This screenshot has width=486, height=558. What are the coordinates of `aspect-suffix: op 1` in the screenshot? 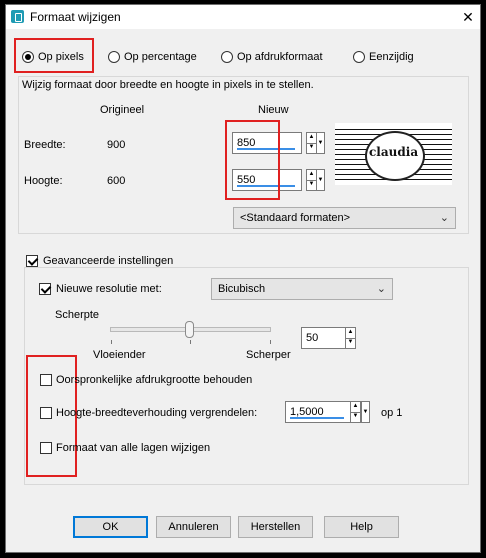 It's located at (392, 413).